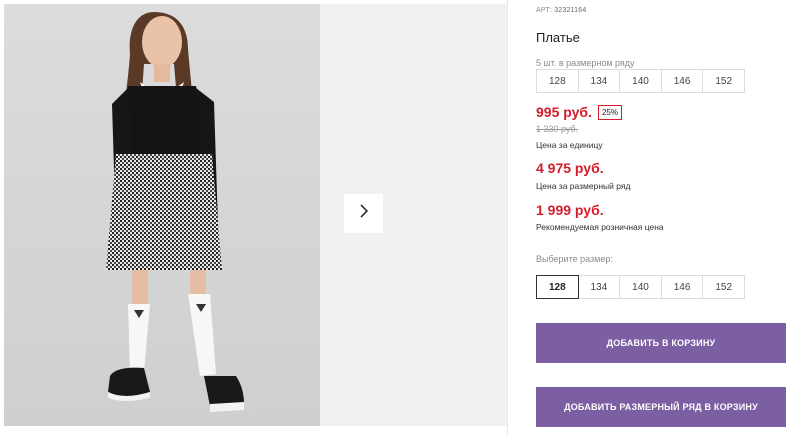  I want to click on add-to-cart-button: ДОБАВИТЬ В КОРЗИНУ, so click(661, 343).